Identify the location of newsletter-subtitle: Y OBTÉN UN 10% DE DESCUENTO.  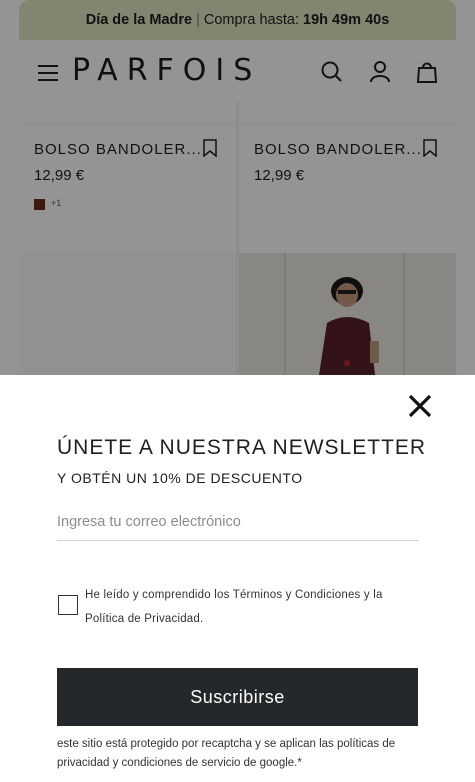
(180, 478).